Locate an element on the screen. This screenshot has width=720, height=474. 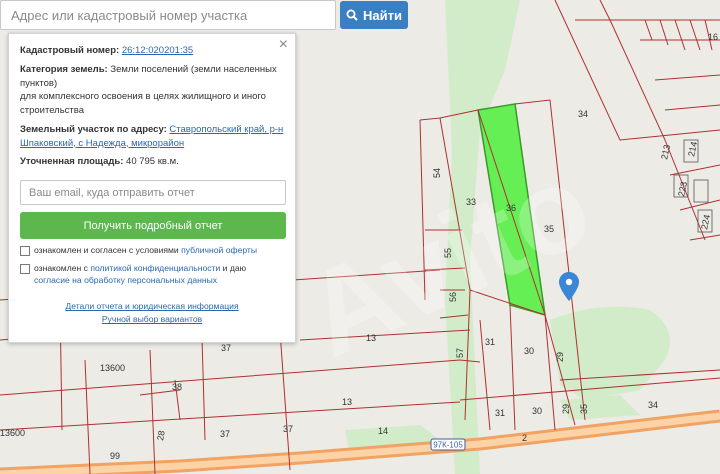
manual-selection-link: Ручной выбор вариантов is located at coordinates (152, 319).